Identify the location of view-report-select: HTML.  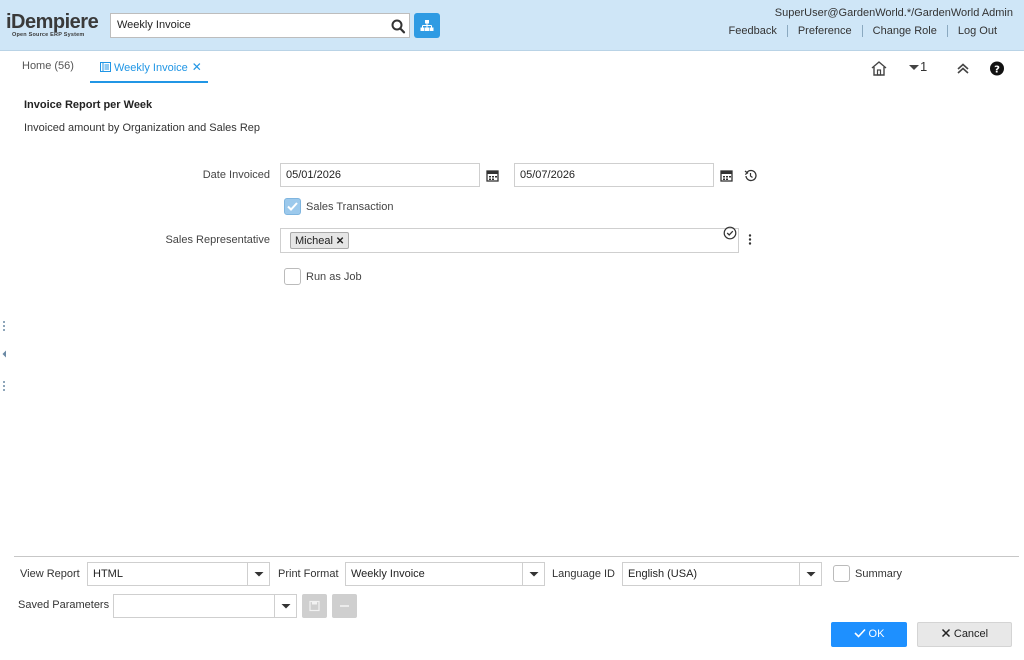
(178, 574).